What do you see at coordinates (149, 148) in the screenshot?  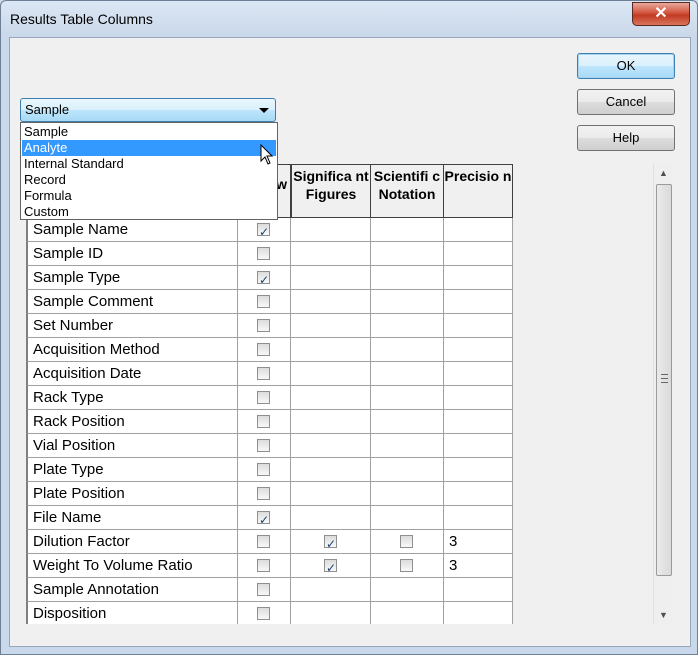 I see `dropdown-option: Analyte` at bounding box center [149, 148].